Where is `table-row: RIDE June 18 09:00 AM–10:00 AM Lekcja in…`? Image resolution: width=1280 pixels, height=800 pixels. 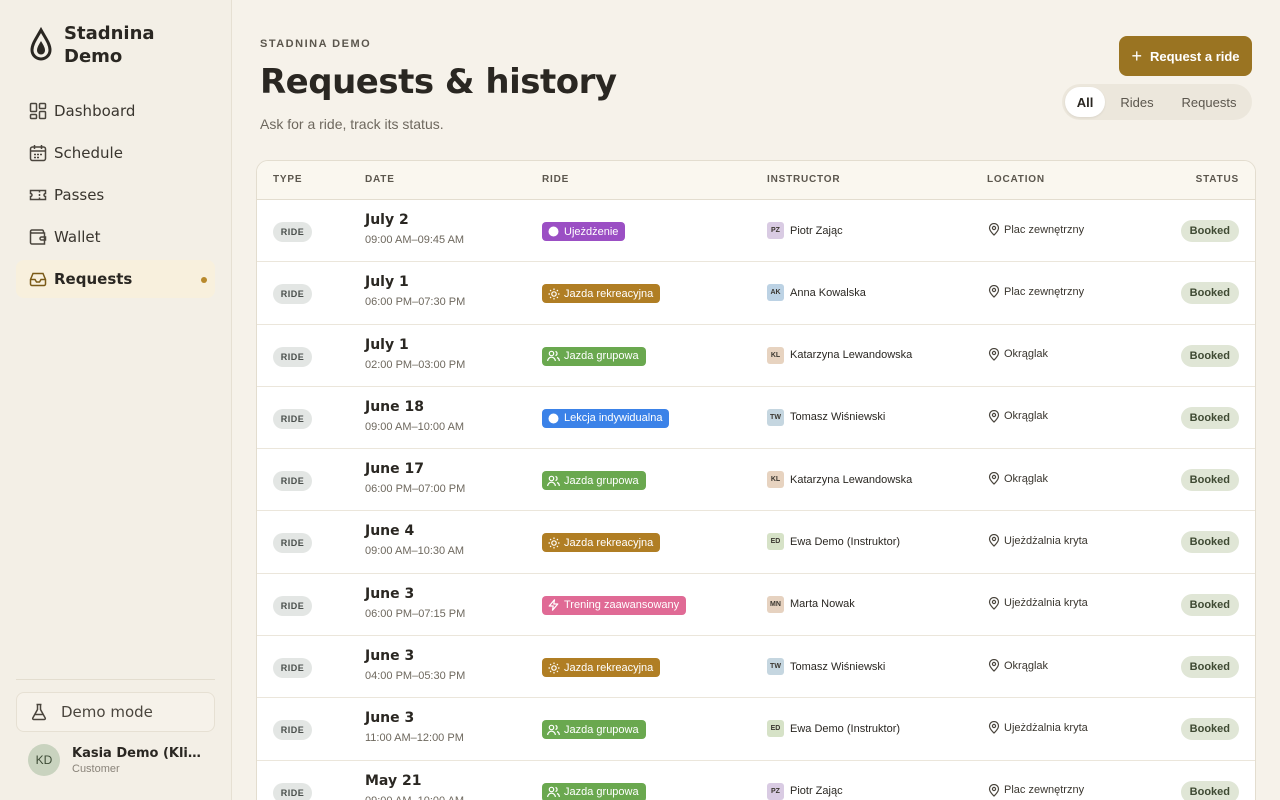 table-row: RIDE June 18 09:00 AM–10:00 AM Lekcja in… is located at coordinates (756, 418).